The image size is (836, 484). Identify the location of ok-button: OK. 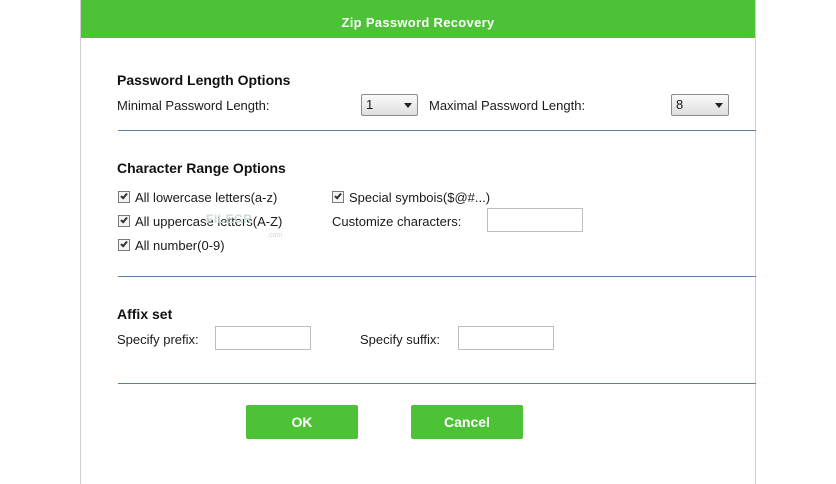
(302, 422).